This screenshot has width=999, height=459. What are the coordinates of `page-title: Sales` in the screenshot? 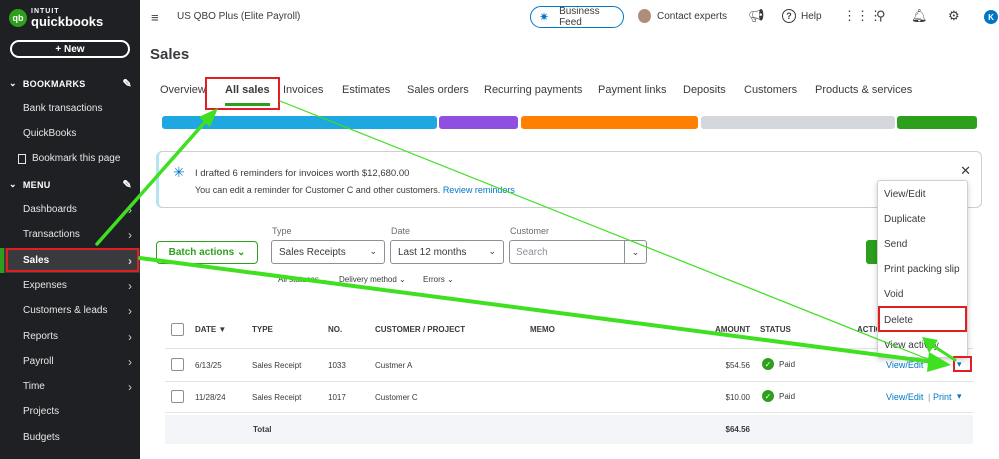 It's located at (170, 54).